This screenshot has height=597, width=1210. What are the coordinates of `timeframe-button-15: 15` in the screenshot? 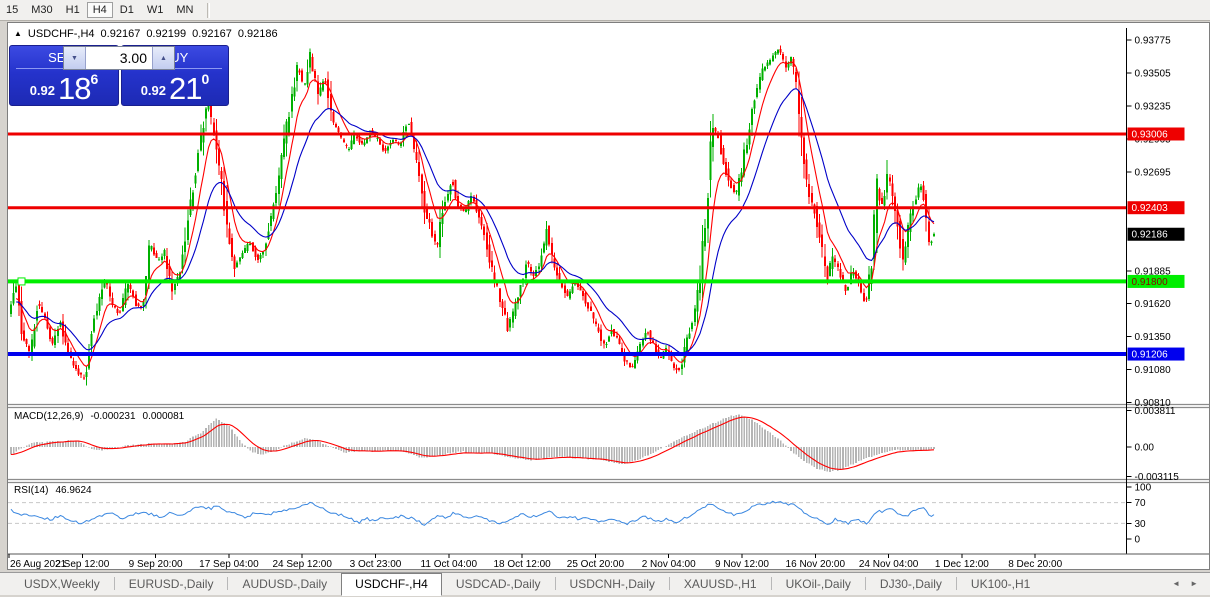 It's located at (12, 10).